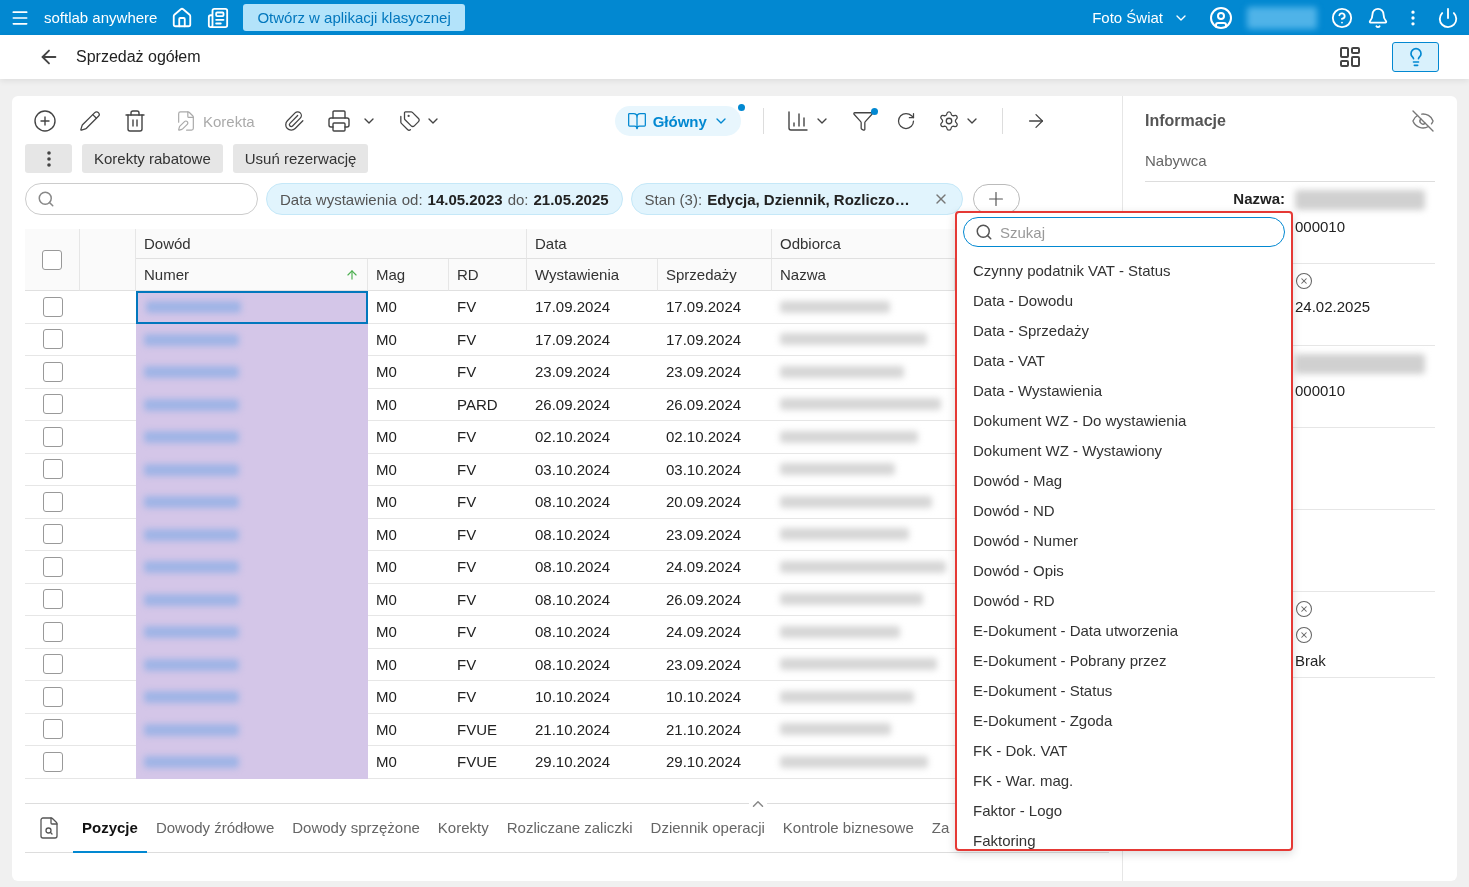  What do you see at coordinates (569, 828) in the screenshot?
I see `tab: Rozliczane zaliczki` at bounding box center [569, 828].